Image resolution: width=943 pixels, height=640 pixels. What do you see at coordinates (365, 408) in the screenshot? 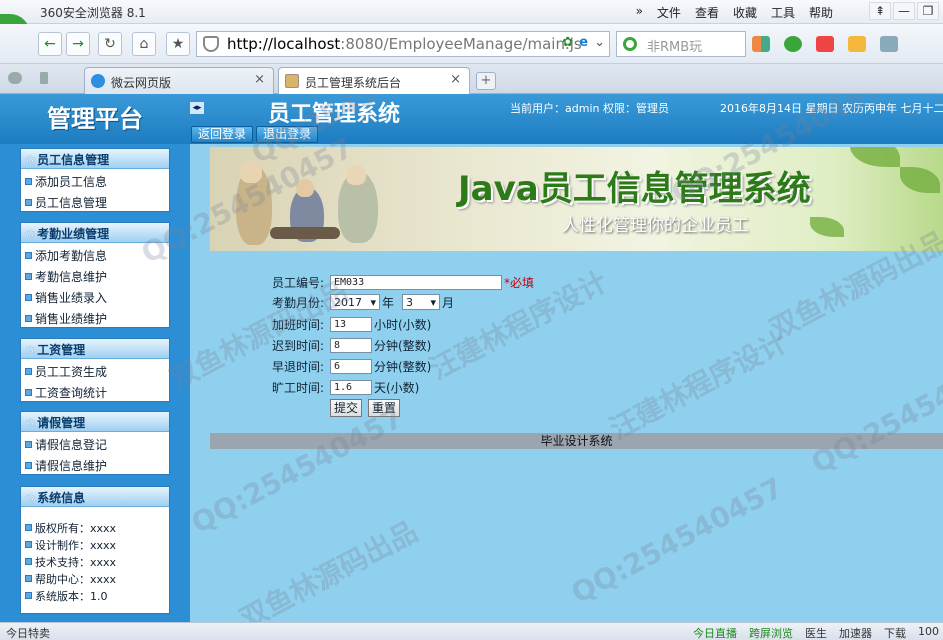
I see `row-actions: 提交 重置` at bounding box center [365, 408].